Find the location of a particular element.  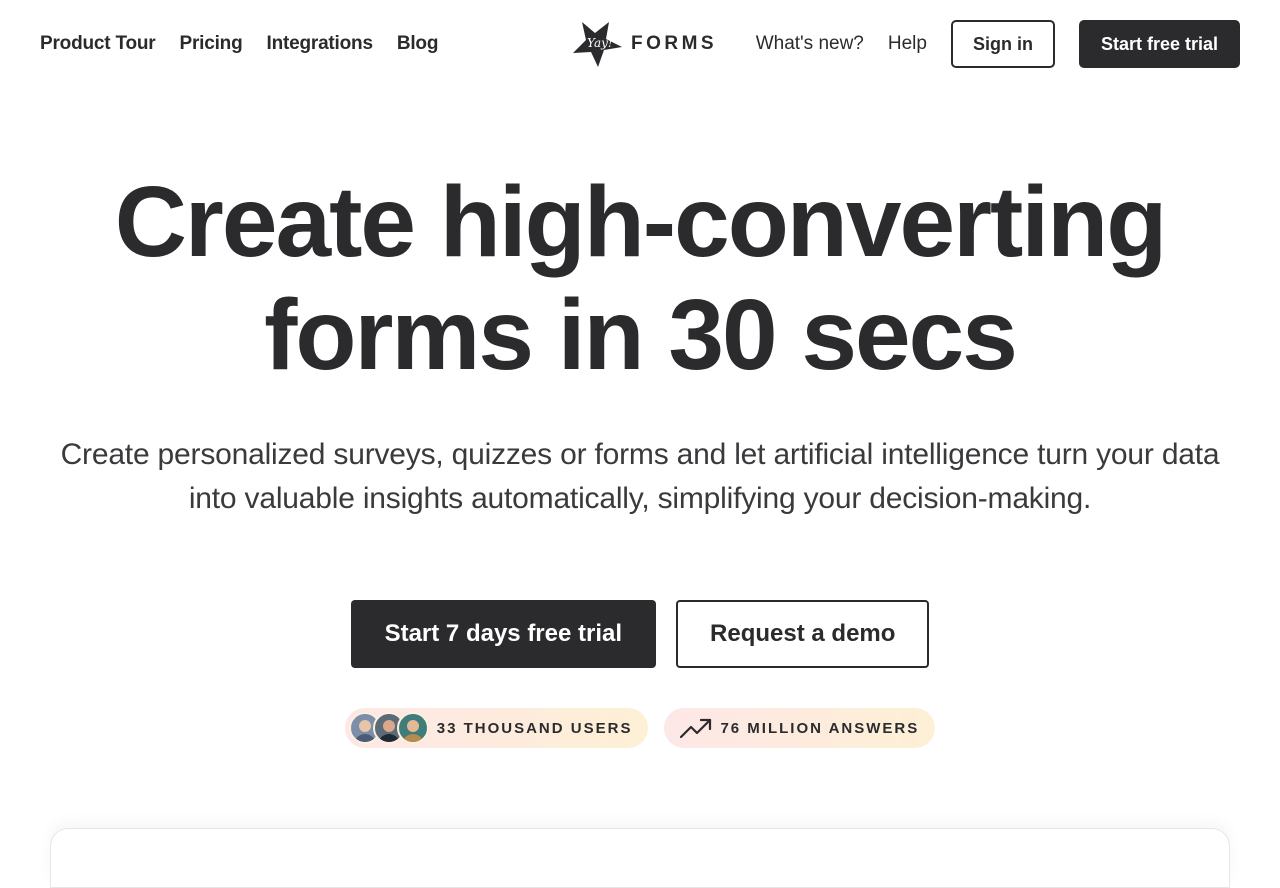

brand-logo: Yay! FORMS is located at coordinates (645, 44).